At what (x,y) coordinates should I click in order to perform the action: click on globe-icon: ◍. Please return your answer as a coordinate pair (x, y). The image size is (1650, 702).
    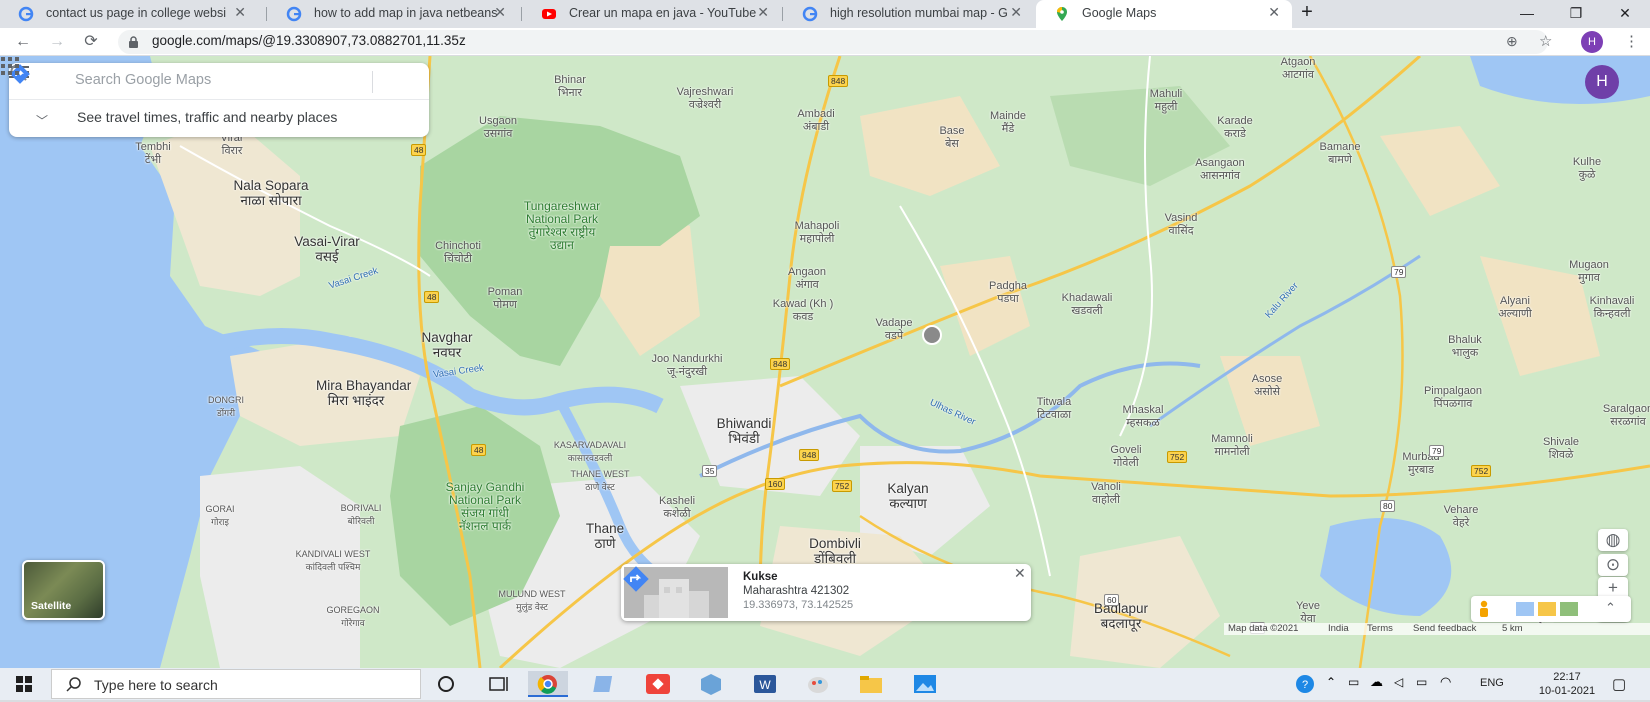
    Looking at the image, I should click on (1613, 540).